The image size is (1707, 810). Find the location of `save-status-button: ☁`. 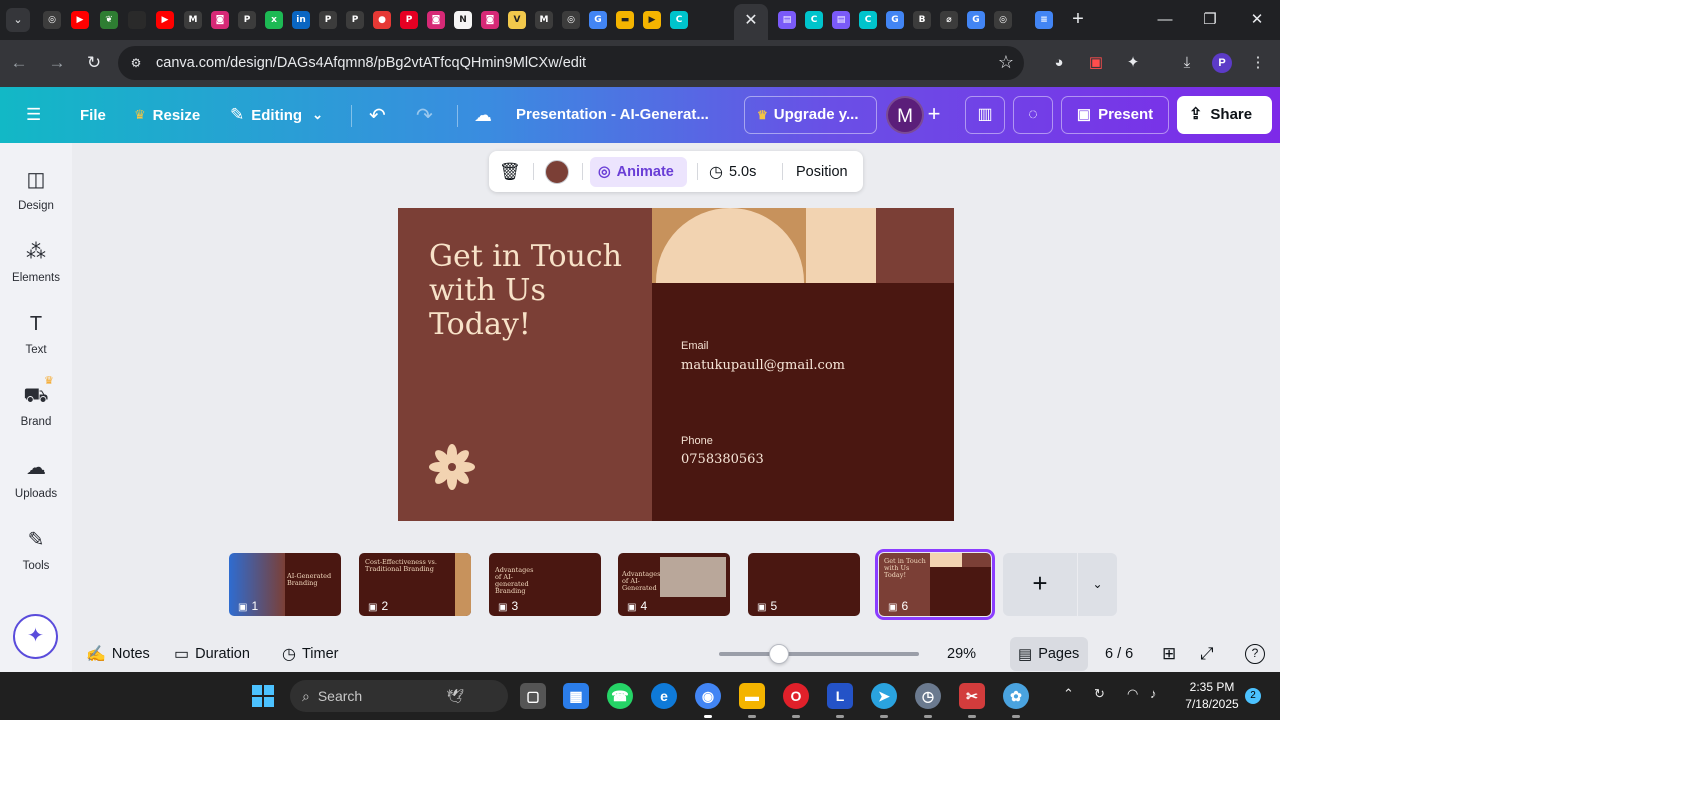

save-status-button: ☁ is located at coordinates (486, 115).